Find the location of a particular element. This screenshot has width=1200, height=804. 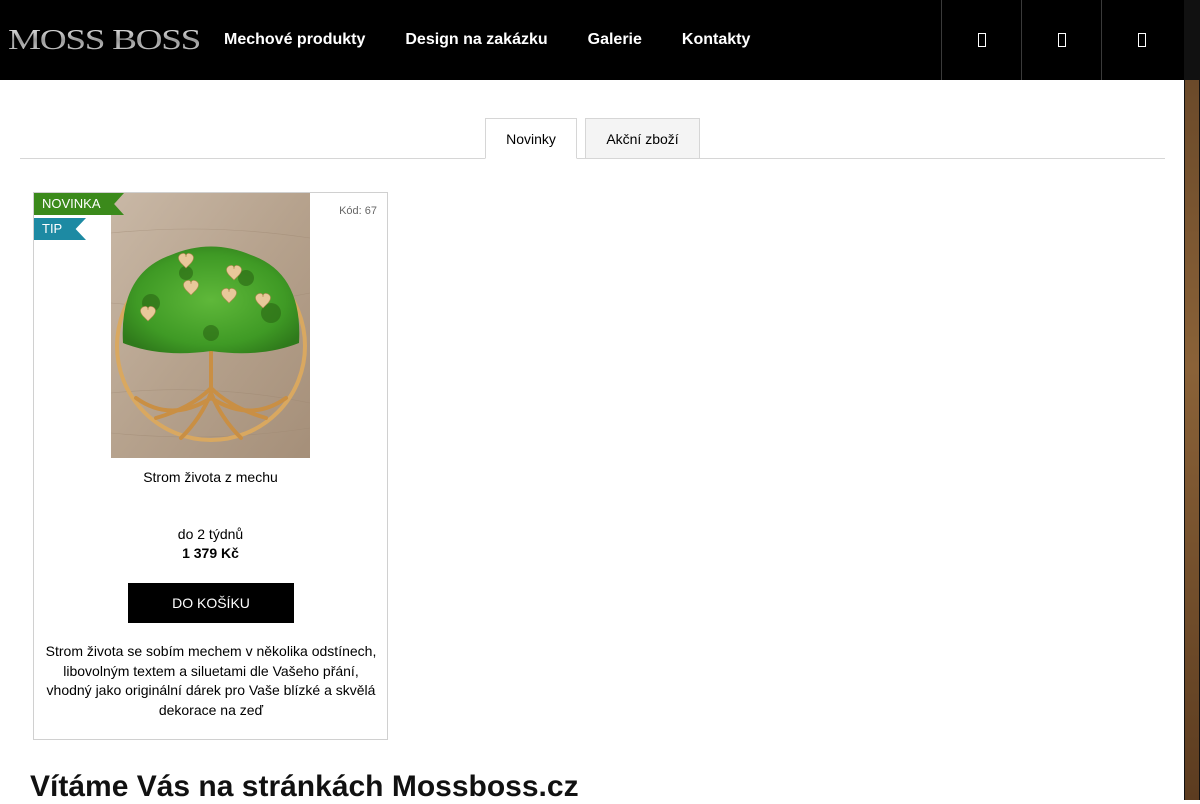

nav-item-custom-design: Design na zakázku is located at coordinates (476, 40).